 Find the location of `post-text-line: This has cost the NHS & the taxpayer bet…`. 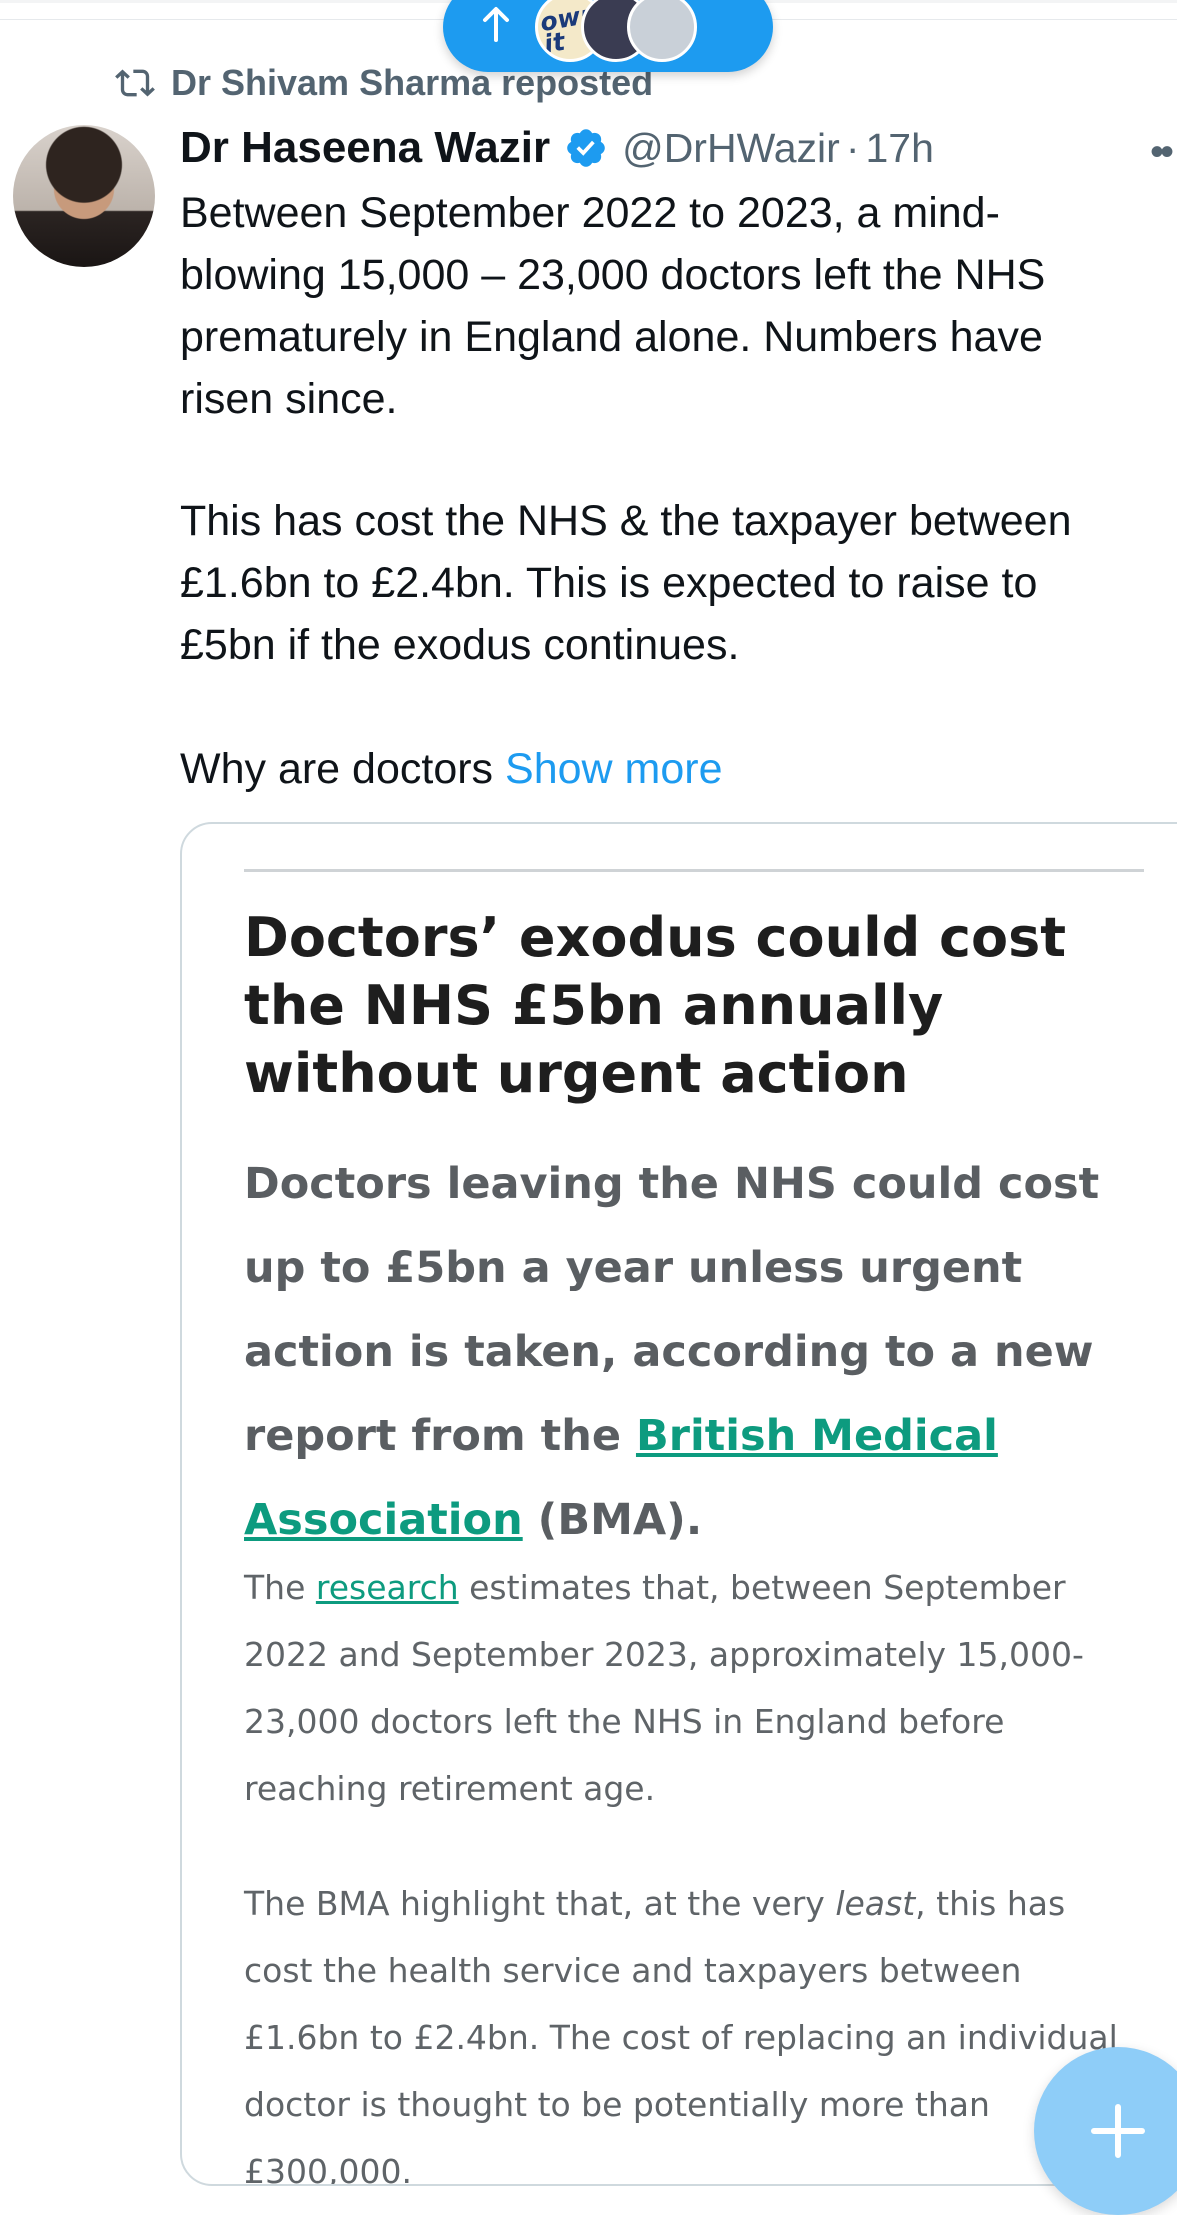

post-text-line: This has cost the NHS & the taxpayer bet… is located at coordinates (626, 521).